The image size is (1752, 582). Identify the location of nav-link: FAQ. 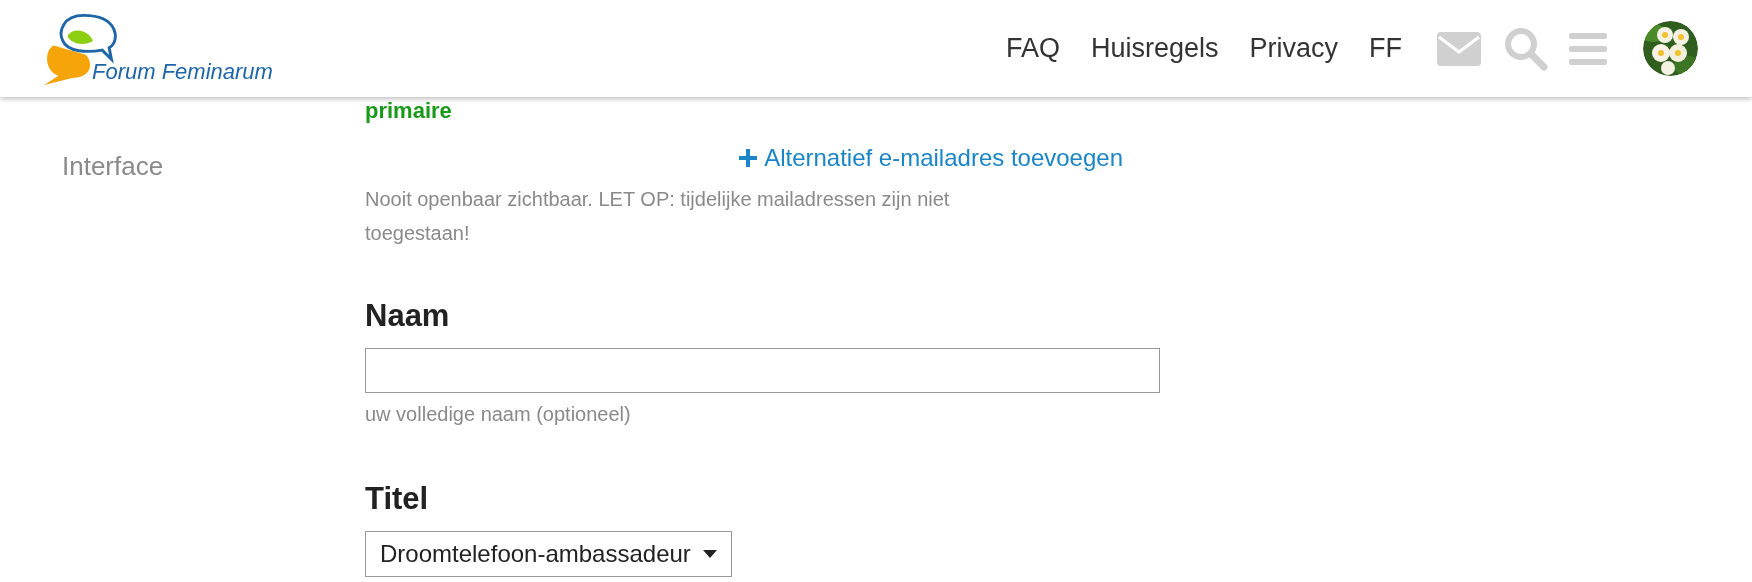
(1032, 48).